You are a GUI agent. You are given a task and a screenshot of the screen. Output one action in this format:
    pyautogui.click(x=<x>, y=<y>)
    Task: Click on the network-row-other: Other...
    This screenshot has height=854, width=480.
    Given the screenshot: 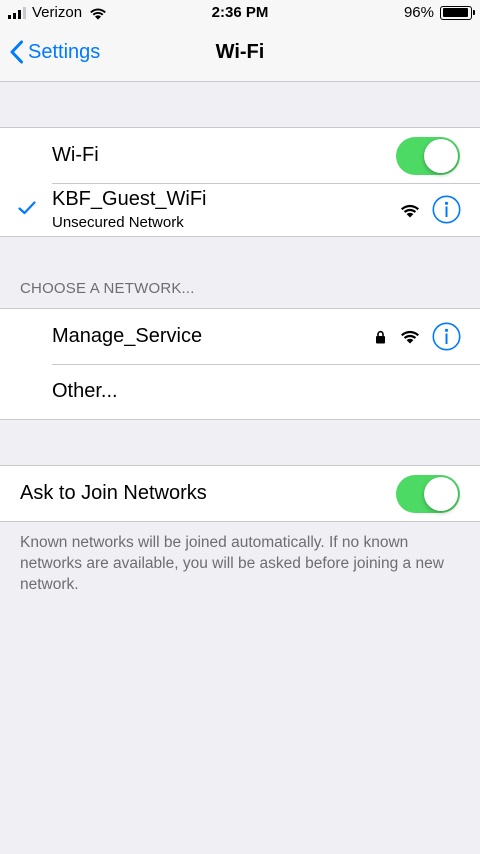 What is the action you would take?
    pyautogui.click(x=240, y=391)
    